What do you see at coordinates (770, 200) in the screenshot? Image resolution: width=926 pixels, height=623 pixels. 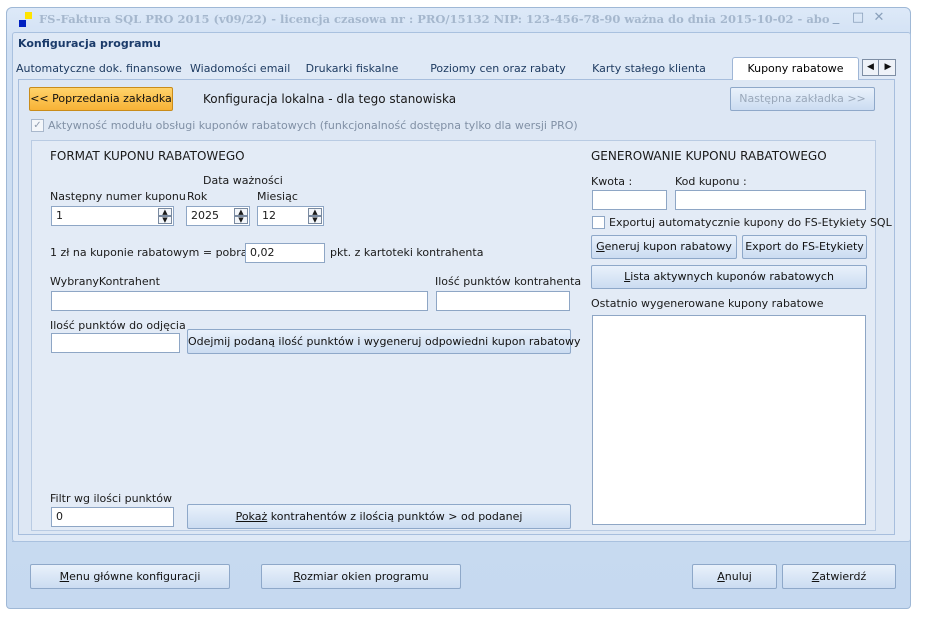 I see `code-input` at bounding box center [770, 200].